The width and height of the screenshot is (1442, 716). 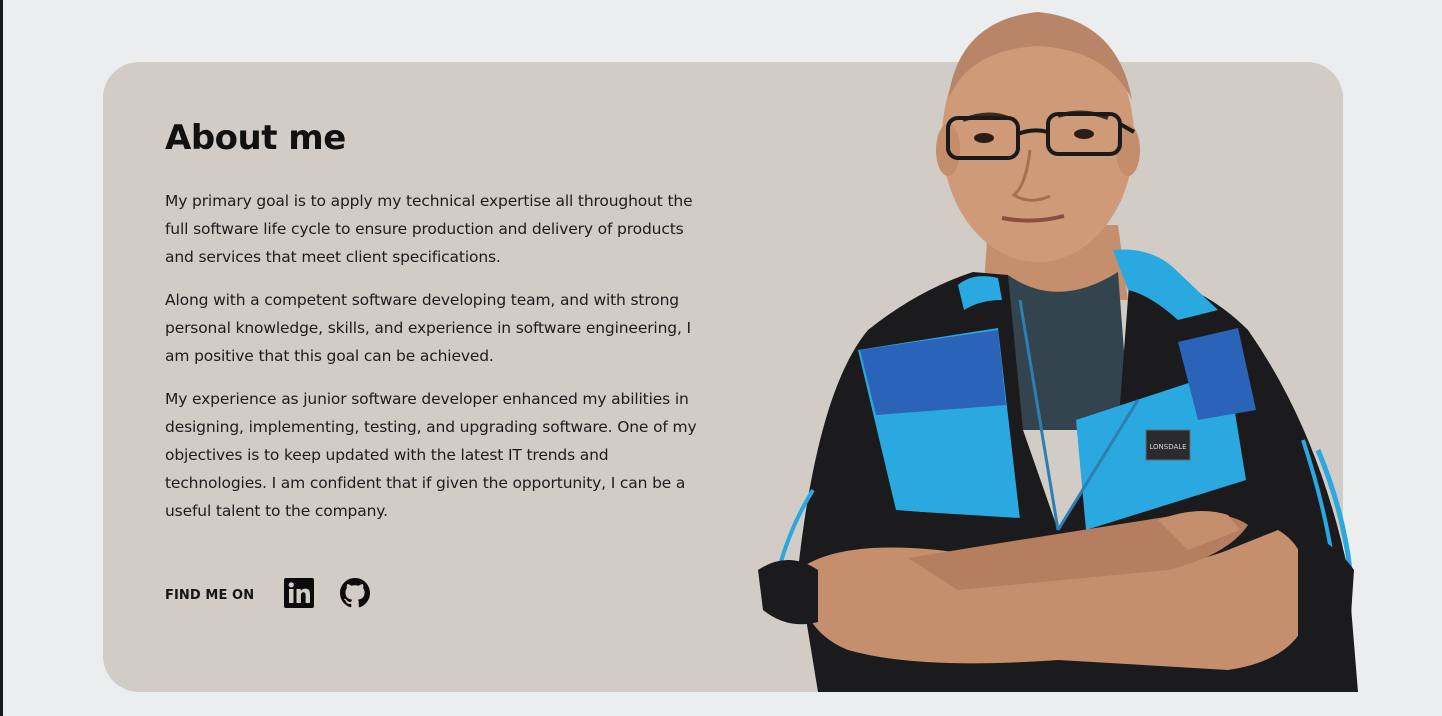 I want to click on github-link, so click(x=355, y=595).